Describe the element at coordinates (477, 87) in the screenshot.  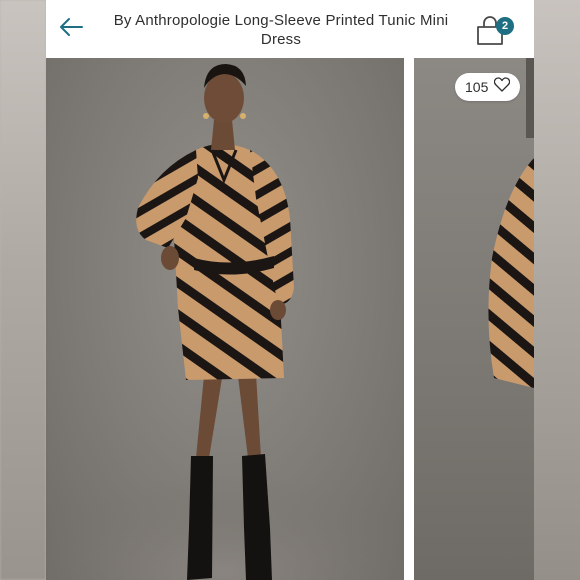
I see `like-count: 105` at that location.